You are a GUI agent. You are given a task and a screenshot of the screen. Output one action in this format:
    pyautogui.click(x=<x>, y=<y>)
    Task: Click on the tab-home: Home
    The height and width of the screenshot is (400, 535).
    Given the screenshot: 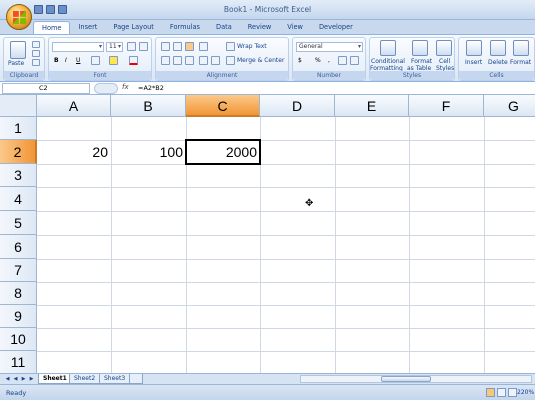 What is the action you would take?
    pyautogui.click(x=52, y=28)
    